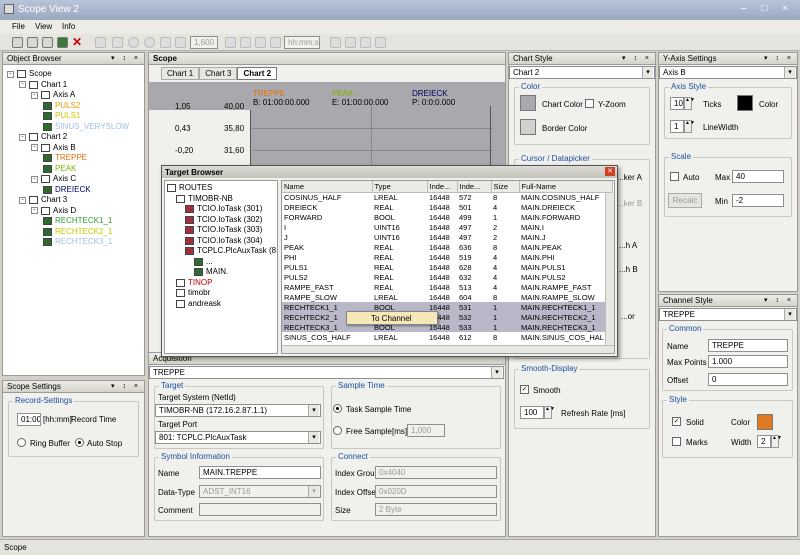 This screenshot has width=800, height=555. Describe the element at coordinates (447, 267) in the screenshot. I see `table-row: PULS1 REAL 16448 628 4 MAIN.PULS1` at that location.